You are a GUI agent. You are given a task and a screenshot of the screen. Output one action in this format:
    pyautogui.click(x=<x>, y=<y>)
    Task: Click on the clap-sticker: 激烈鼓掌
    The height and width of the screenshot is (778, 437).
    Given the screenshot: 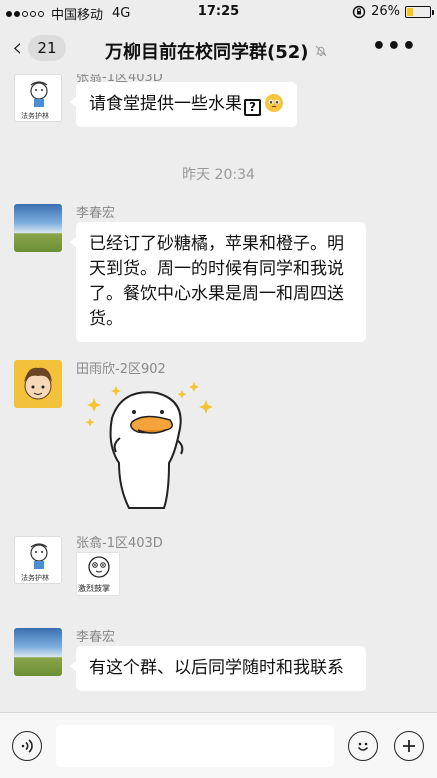 What is the action you would take?
    pyautogui.click(x=98, y=574)
    